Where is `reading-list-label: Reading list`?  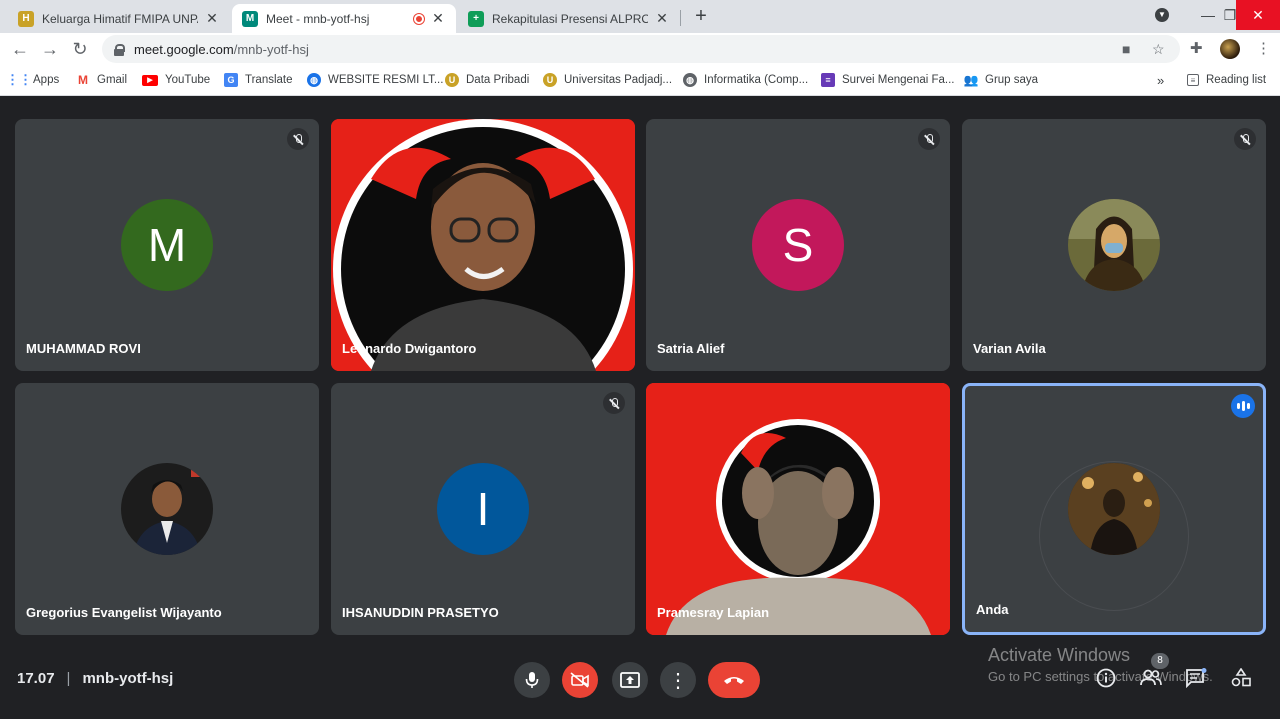 reading-list-label: Reading list is located at coordinates (1236, 80).